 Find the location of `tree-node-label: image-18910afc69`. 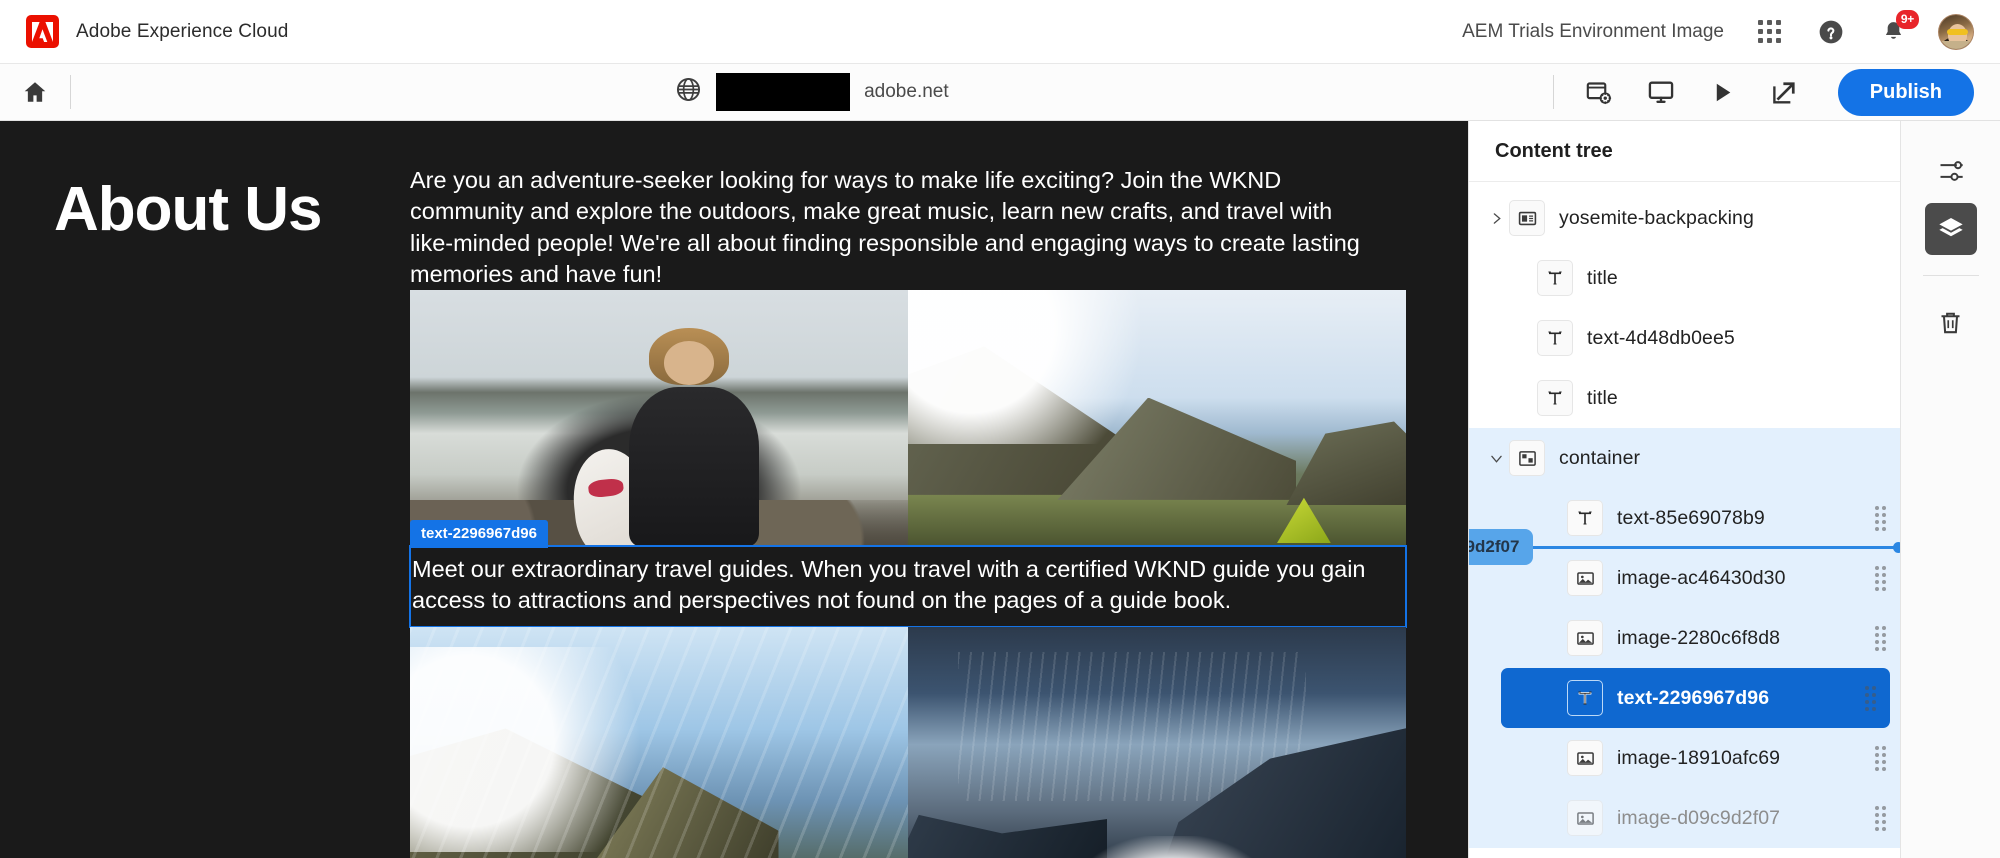

tree-node-label: image-18910afc69 is located at coordinates (1699, 757).